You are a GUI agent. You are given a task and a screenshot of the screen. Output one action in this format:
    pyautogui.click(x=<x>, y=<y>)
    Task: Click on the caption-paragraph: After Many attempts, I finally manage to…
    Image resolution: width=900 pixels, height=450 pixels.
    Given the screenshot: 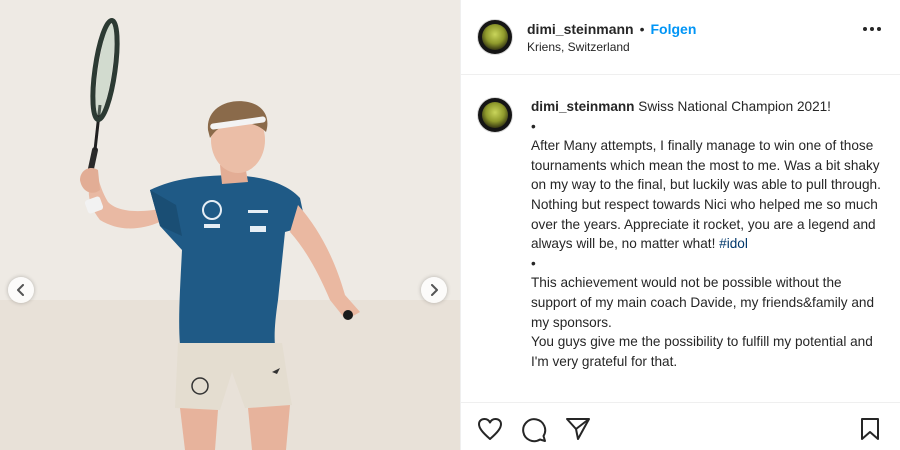 What is the action you would take?
    pyautogui.click(x=706, y=195)
    